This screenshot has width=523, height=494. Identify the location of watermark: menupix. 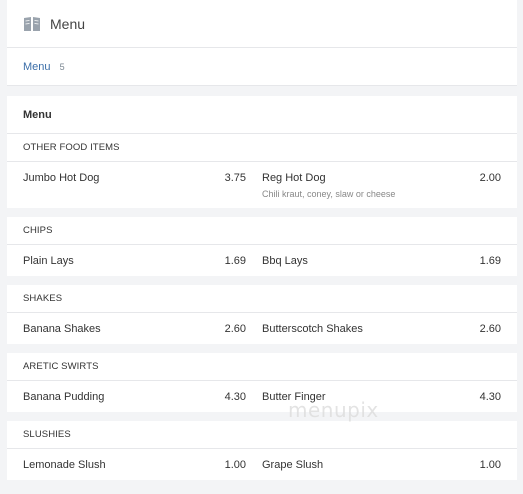
(333, 410).